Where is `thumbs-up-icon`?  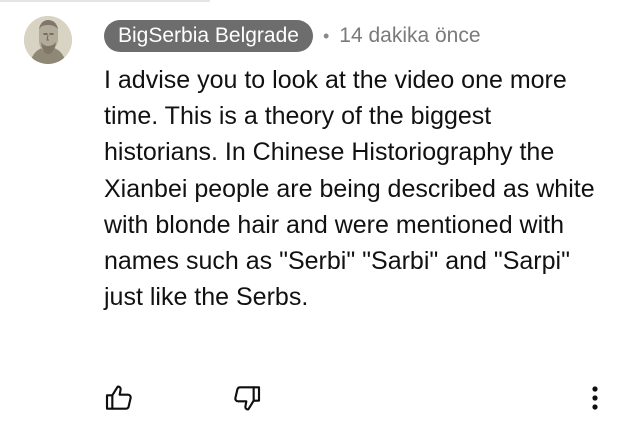
thumbs-up-icon is located at coordinates (118, 397).